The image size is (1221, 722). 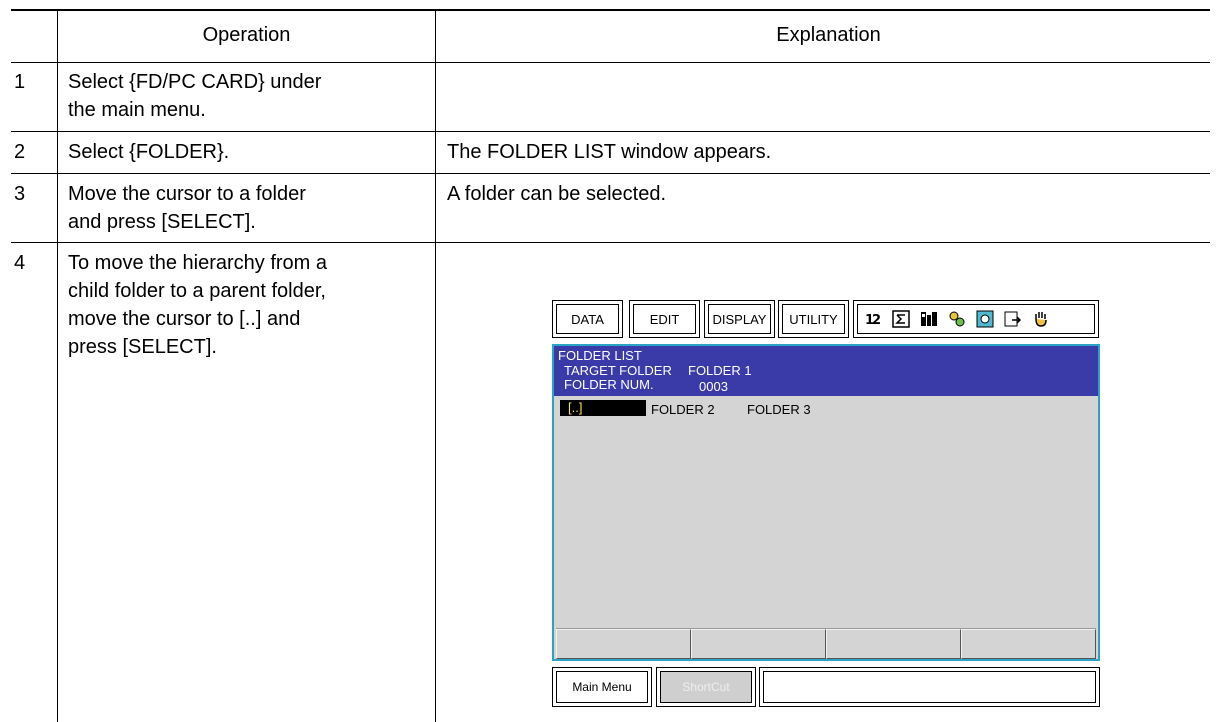 What do you see at coordinates (557, 194) in the screenshot?
I see `row3-explanation: A folder can be selected.` at bounding box center [557, 194].